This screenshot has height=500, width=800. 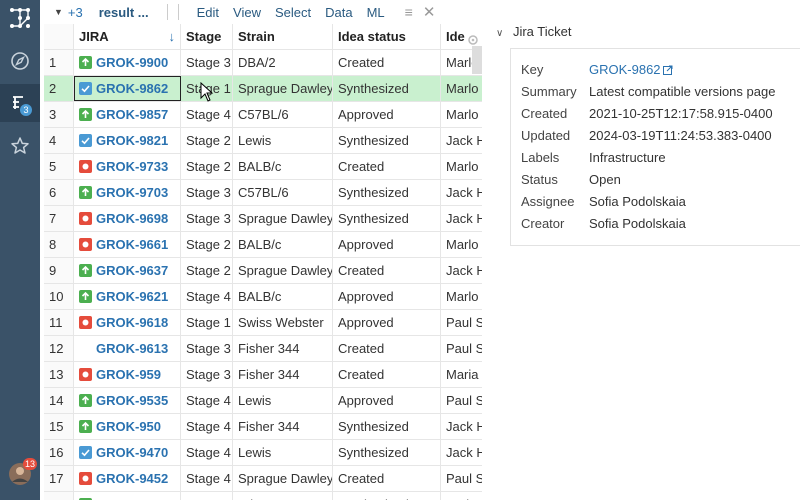 What do you see at coordinates (263, 375) in the screenshot?
I see `table-row: 13 GROK-959 Stage 3 Fisher 344 Created Maria` at bounding box center [263, 375].